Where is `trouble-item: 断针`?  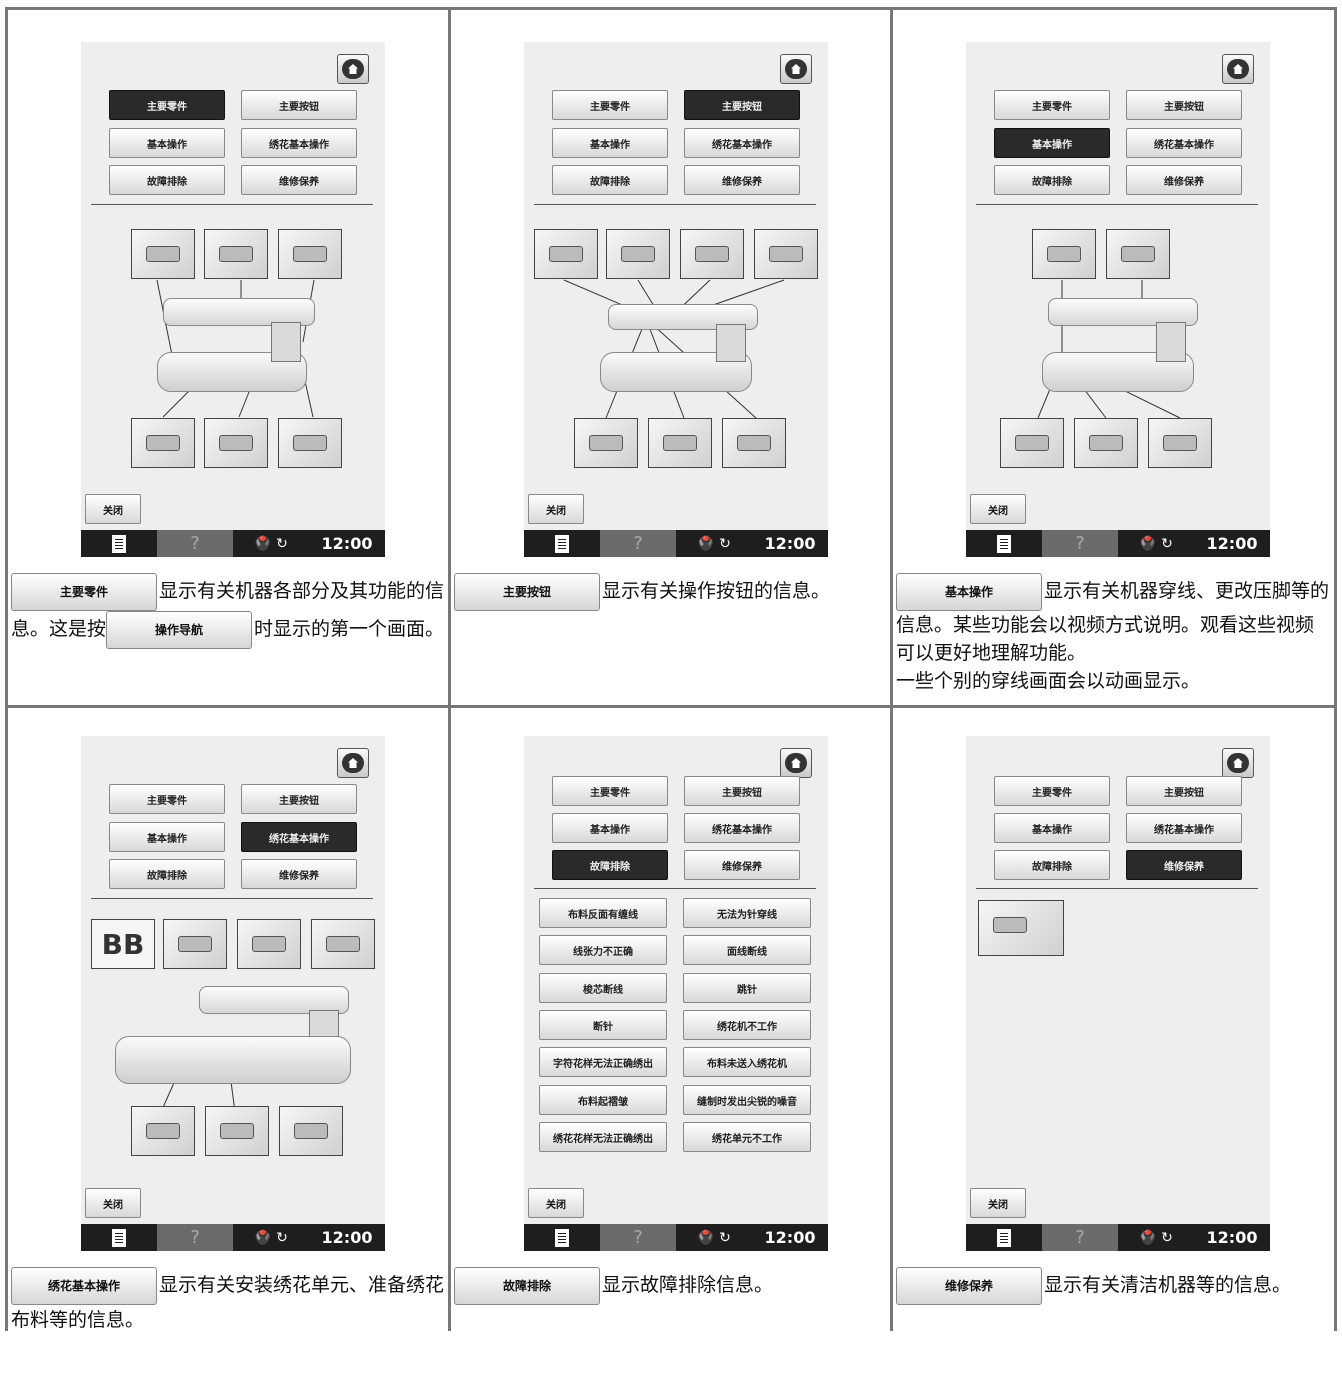 trouble-item: 断针 is located at coordinates (603, 1025).